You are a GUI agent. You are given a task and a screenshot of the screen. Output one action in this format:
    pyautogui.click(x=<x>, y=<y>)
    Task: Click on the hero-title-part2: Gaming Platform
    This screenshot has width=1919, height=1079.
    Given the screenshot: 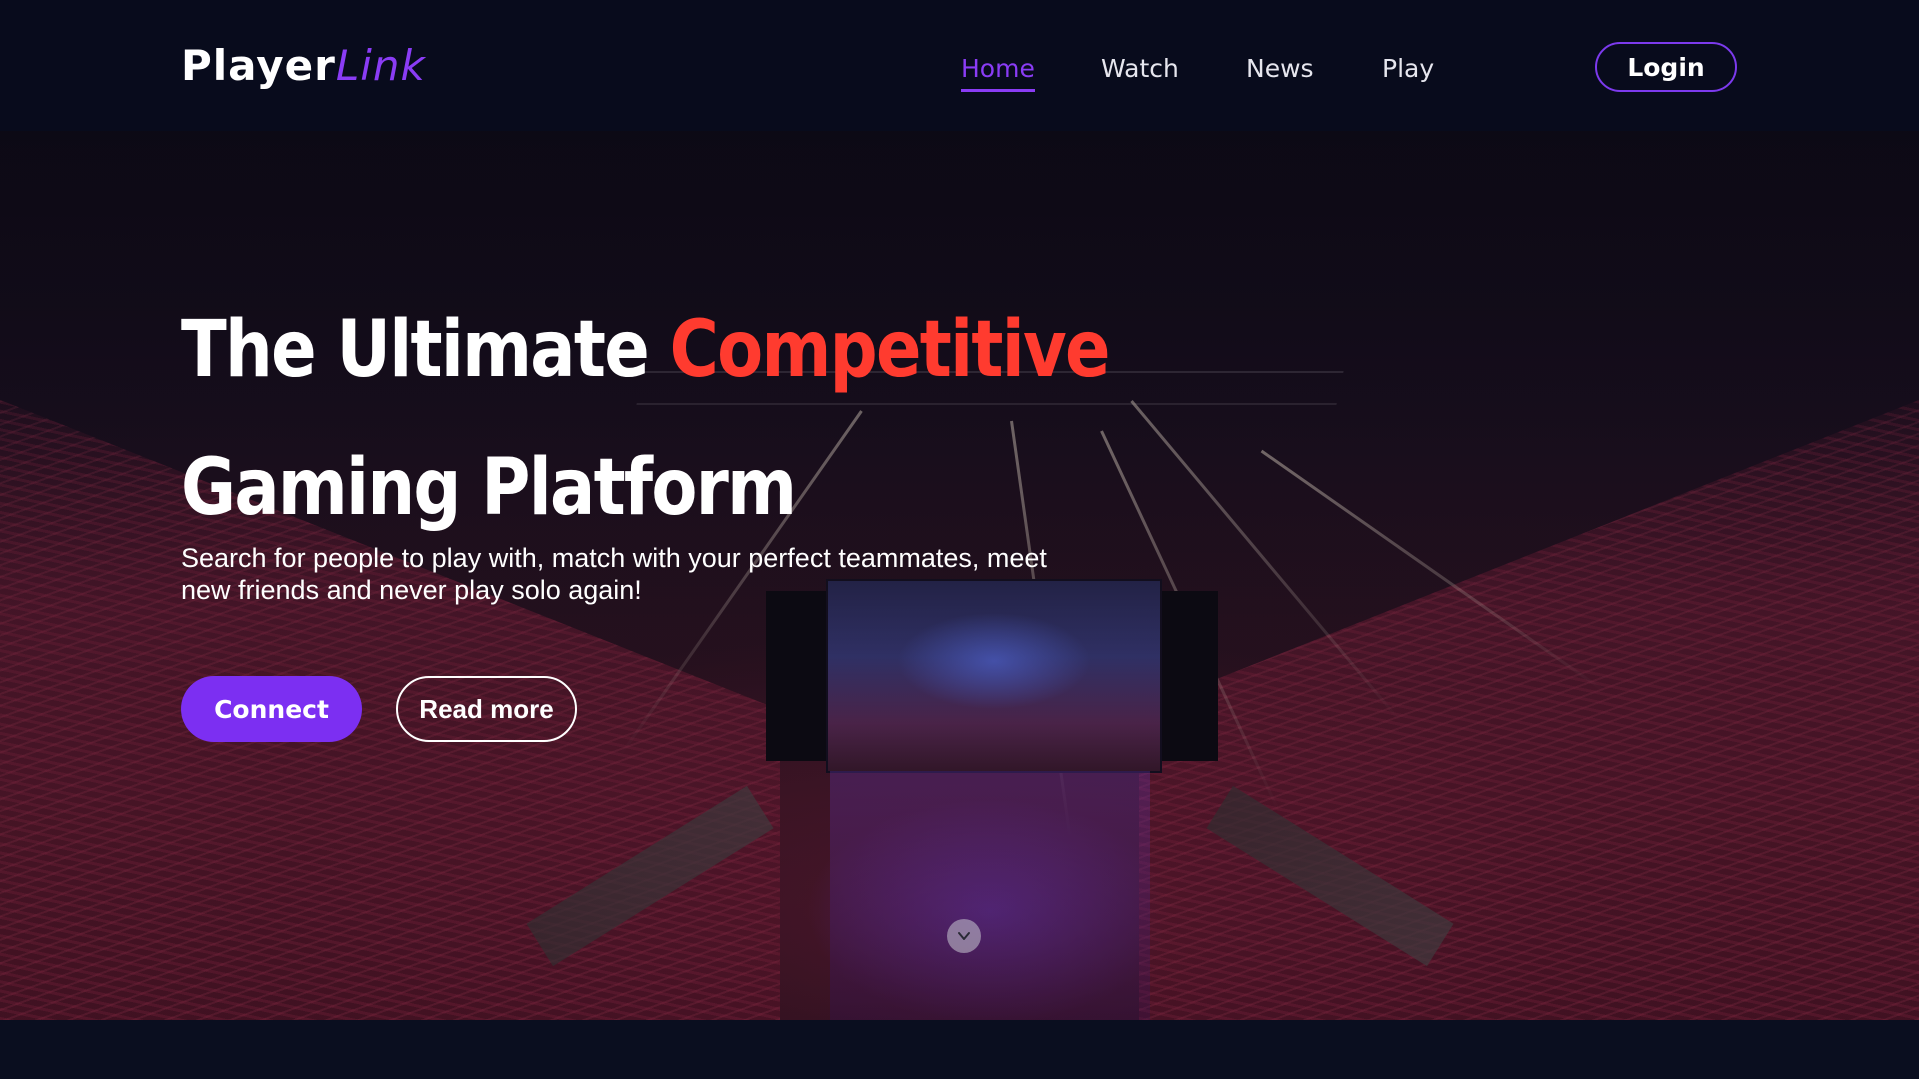 What is the action you would take?
    pyautogui.click(x=489, y=488)
    